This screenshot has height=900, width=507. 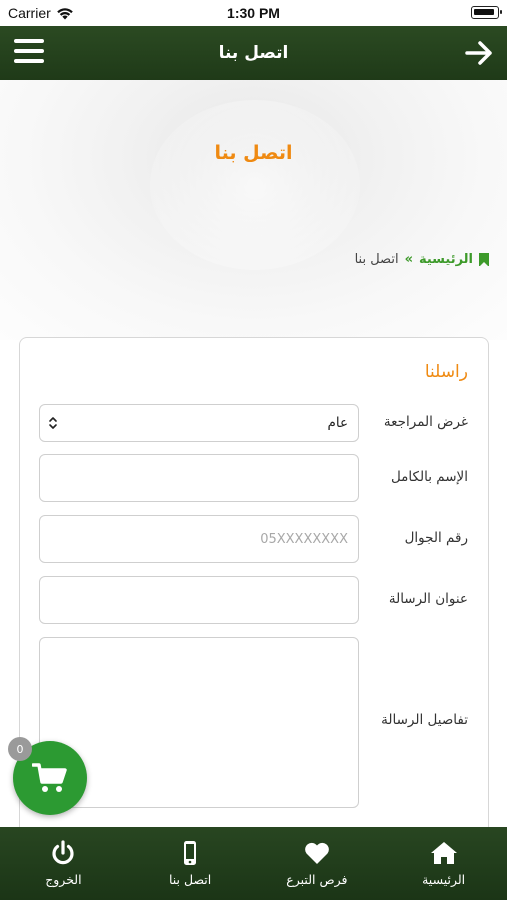 I want to click on battery-icon, so click(x=486, y=12).